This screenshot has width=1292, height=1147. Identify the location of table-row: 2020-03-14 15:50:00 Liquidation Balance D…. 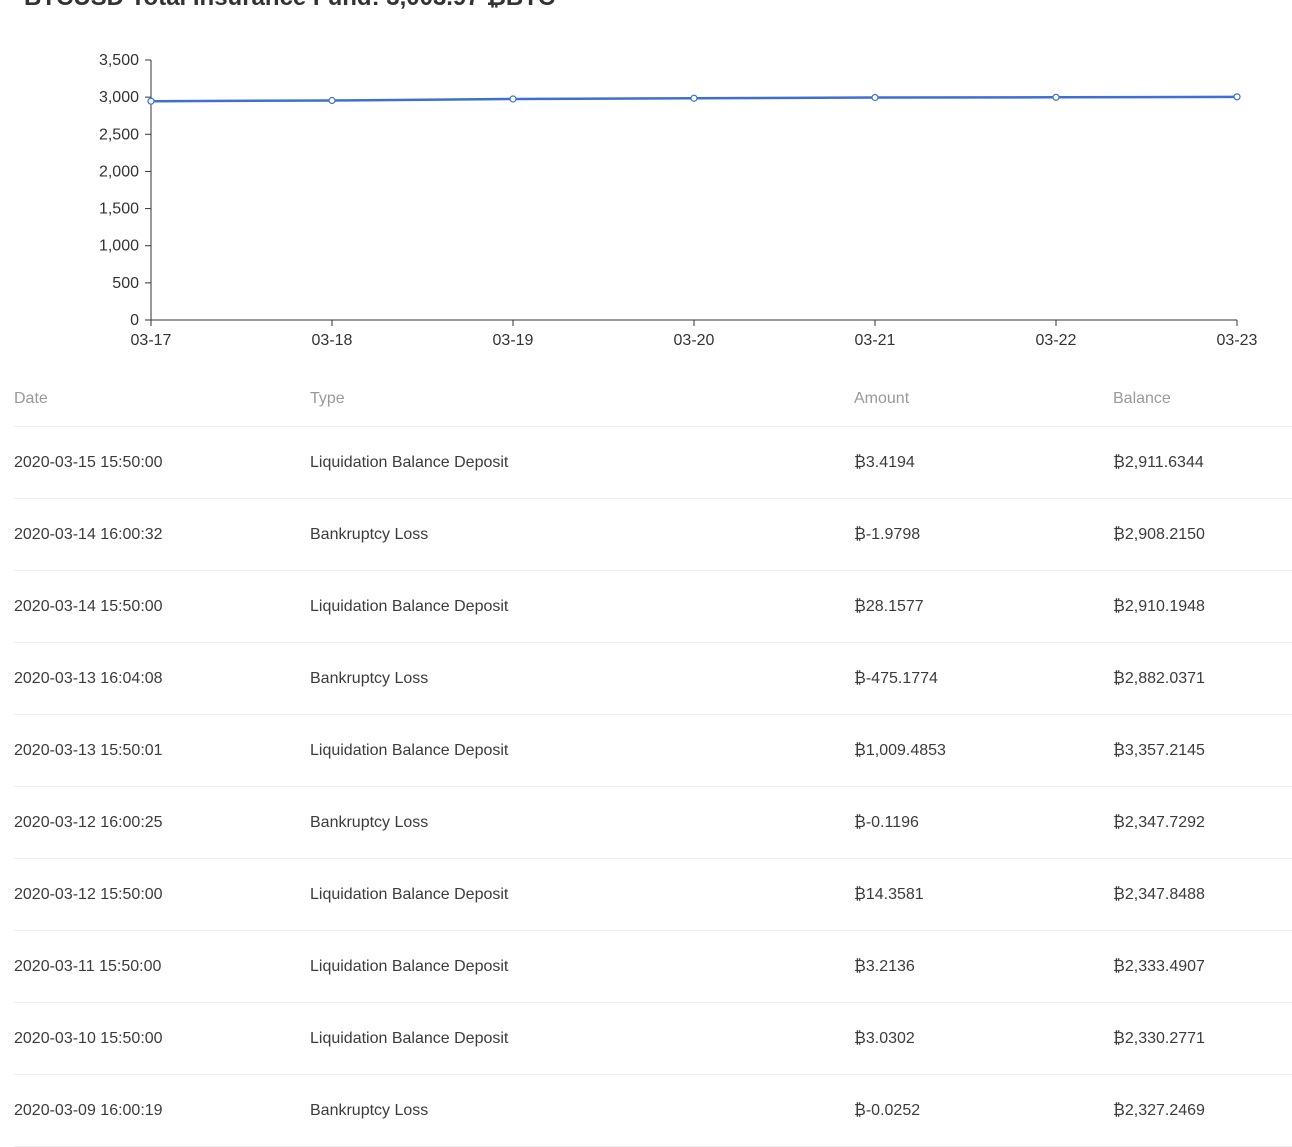
(653, 606).